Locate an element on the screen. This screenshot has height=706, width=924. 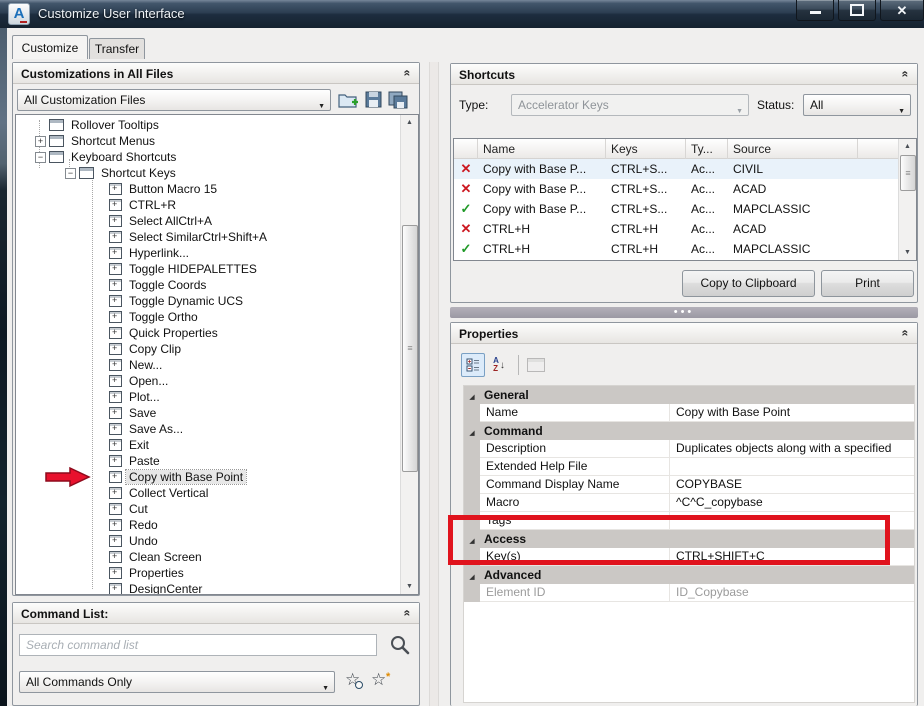
title-bar: A Customize User Interface ✕ is located at coordinates (462, 14).